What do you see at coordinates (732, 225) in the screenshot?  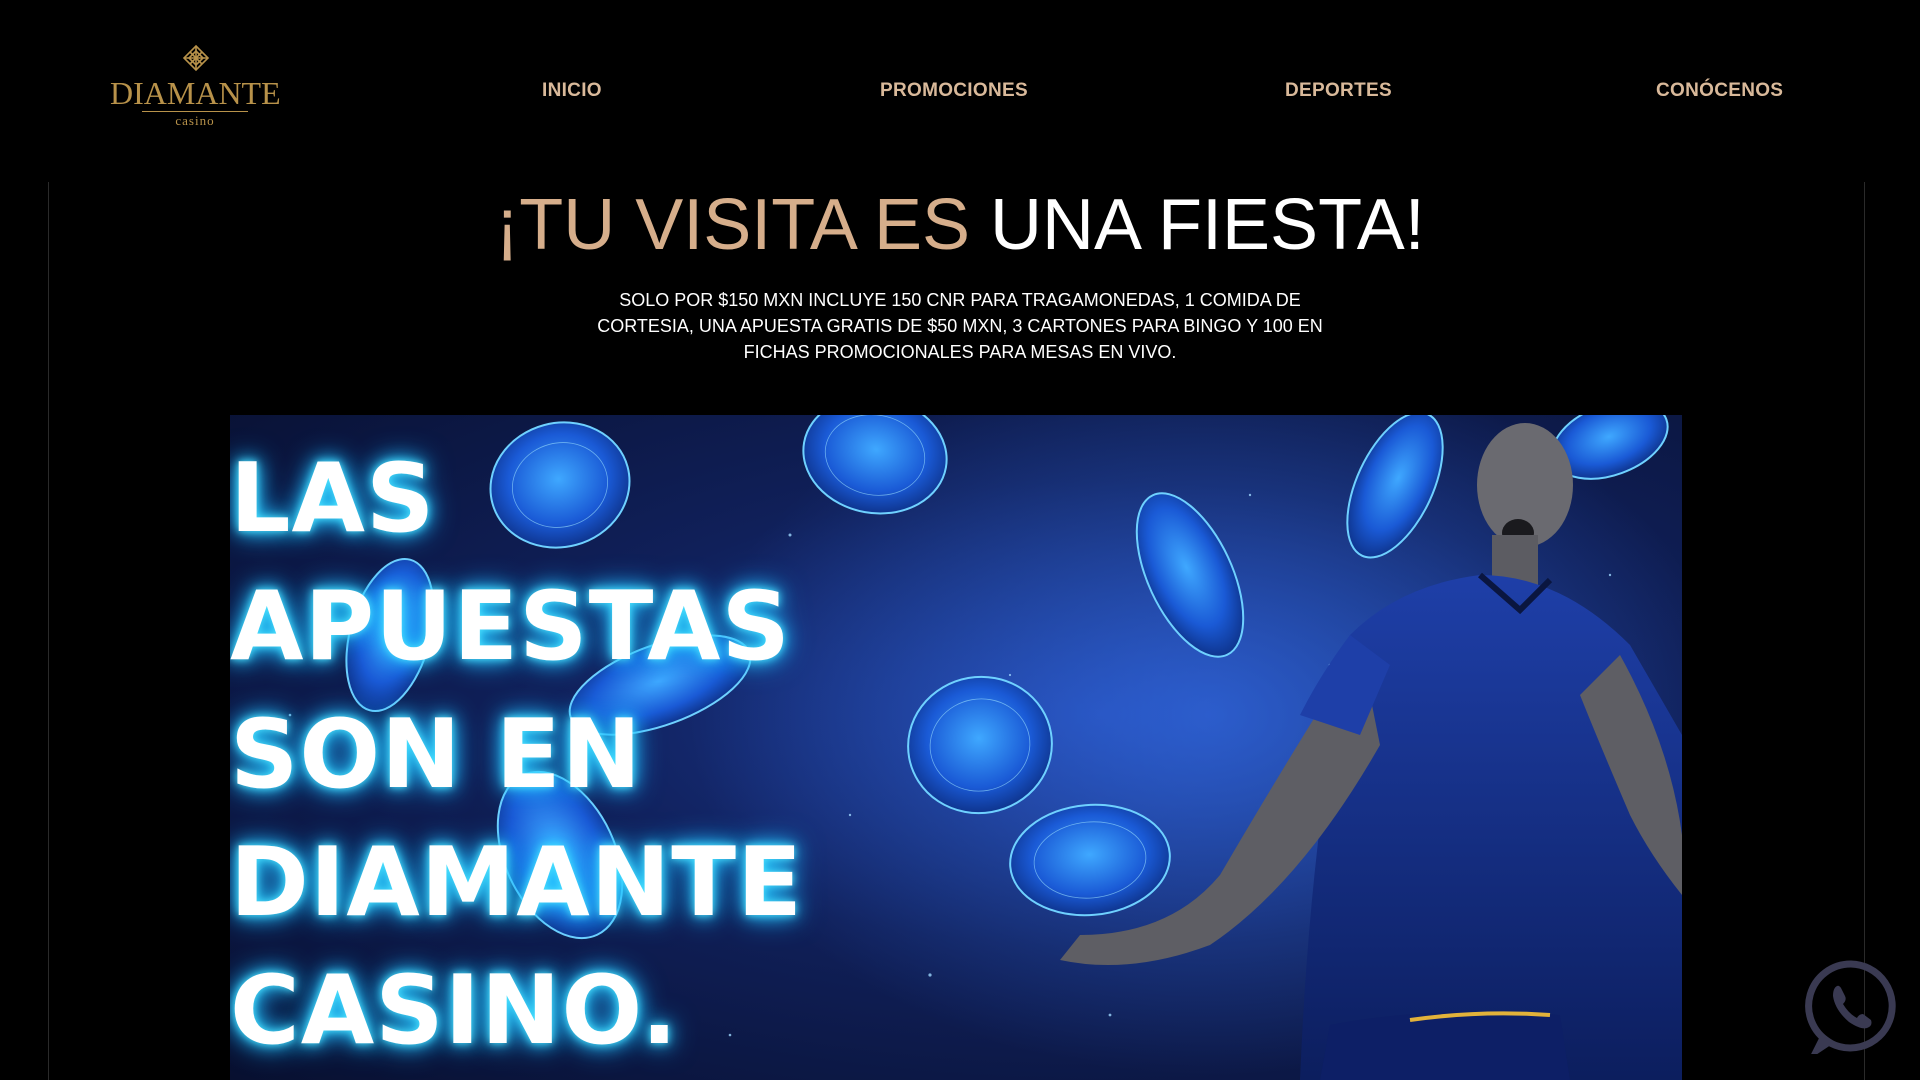 I see `hero-title-gold: ¡TU VISITA ES` at bounding box center [732, 225].